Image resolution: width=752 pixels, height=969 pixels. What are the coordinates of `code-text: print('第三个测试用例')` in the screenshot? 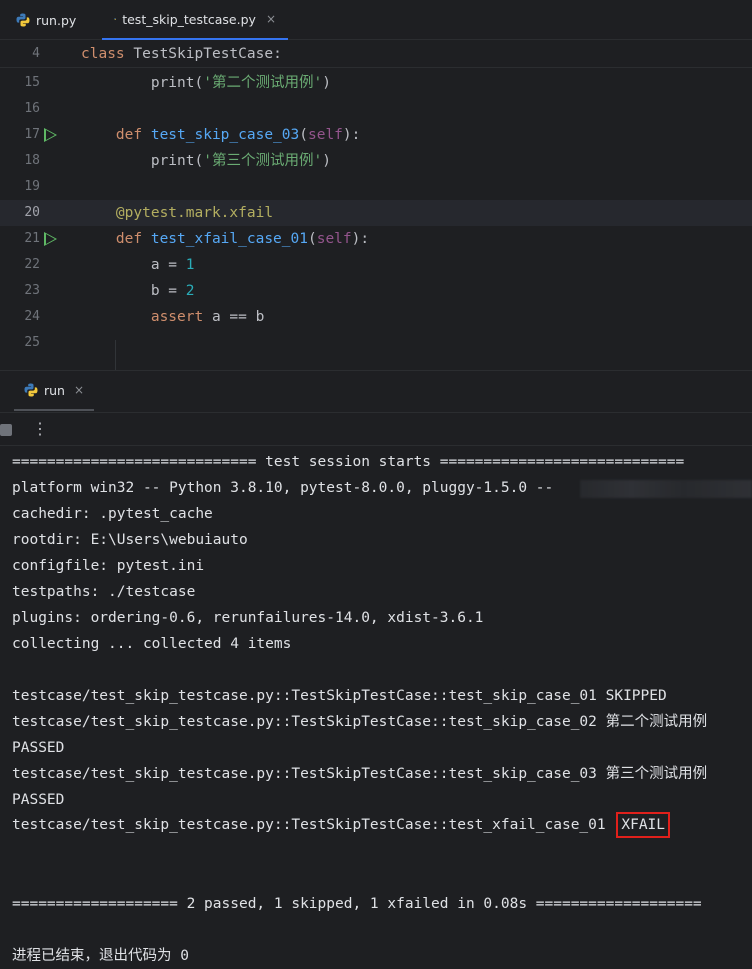 It's located at (206, 161).